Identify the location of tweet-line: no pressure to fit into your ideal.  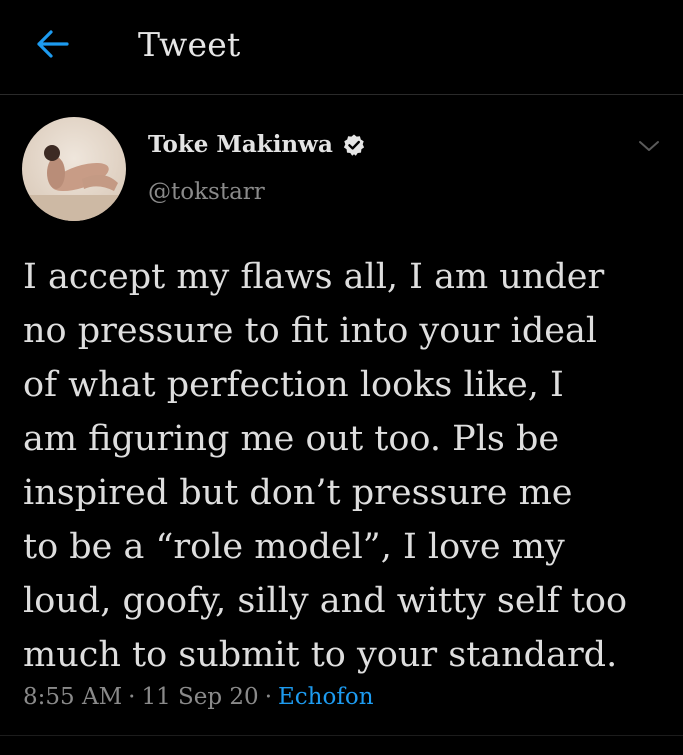
(310, 331).